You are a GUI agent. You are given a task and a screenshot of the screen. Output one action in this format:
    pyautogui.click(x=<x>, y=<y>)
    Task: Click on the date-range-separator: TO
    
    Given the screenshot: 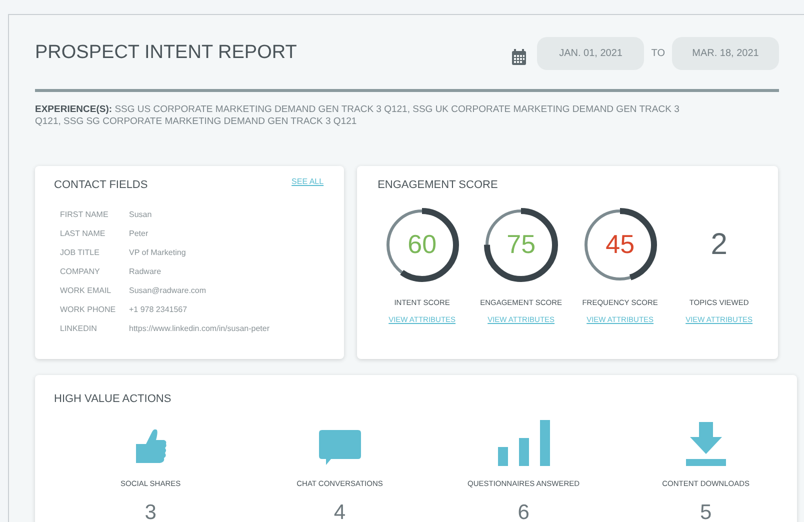 What is the action you would take?
    pyautogui.click(x=658, y=53)
    